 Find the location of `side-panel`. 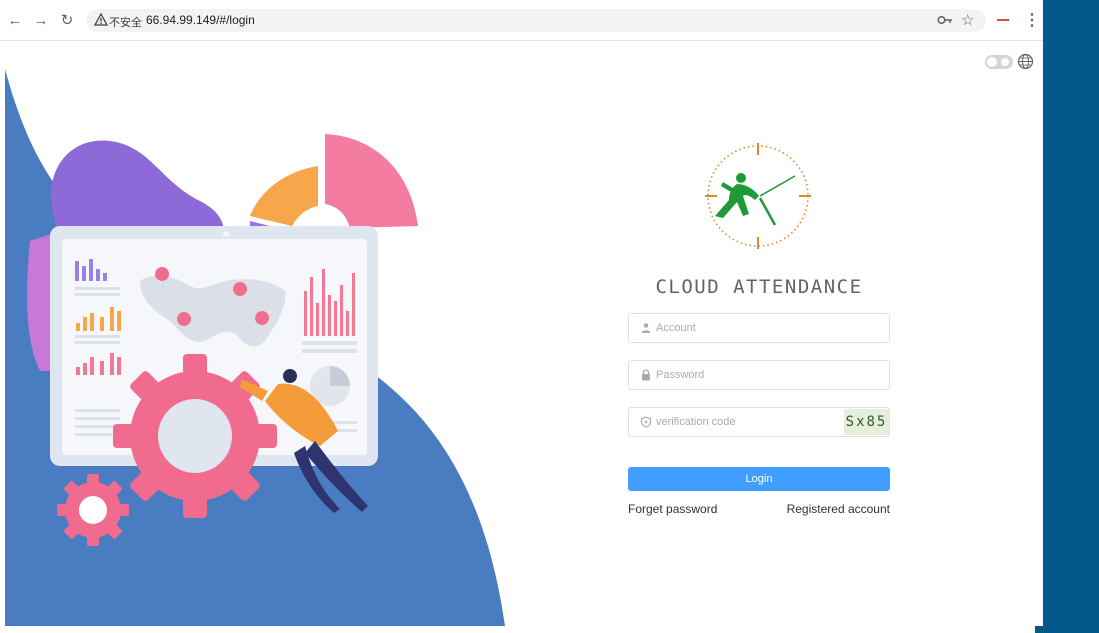

side-panel is located at coordinates (1071, 316).